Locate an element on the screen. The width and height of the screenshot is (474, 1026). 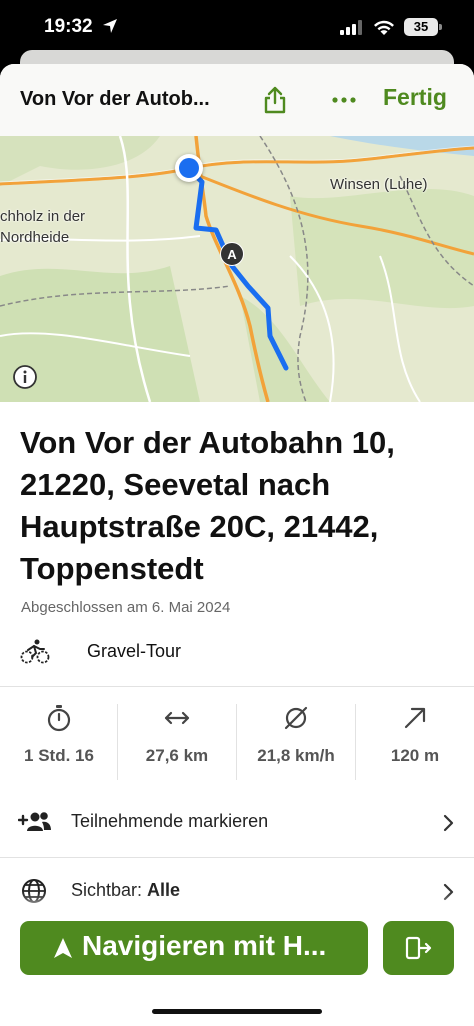
gravel-bike-icon is located at coordinates (35, 651).